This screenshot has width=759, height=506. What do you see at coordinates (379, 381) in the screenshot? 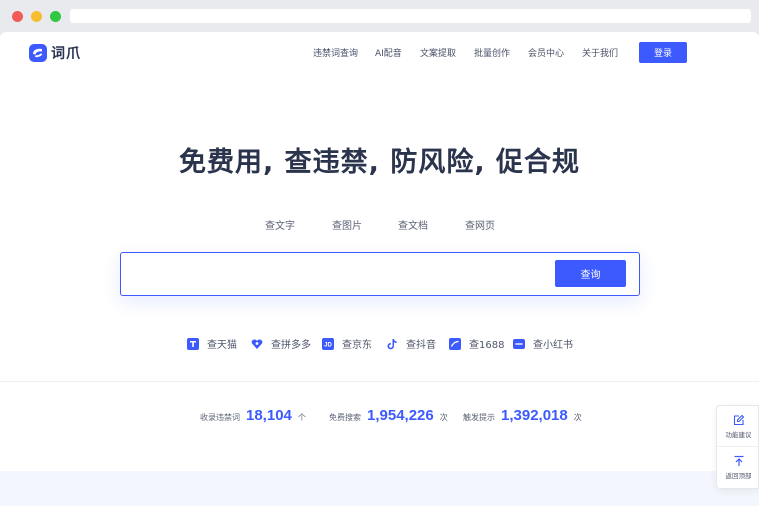
I see `section-divider` at bounding box center [379, 381].